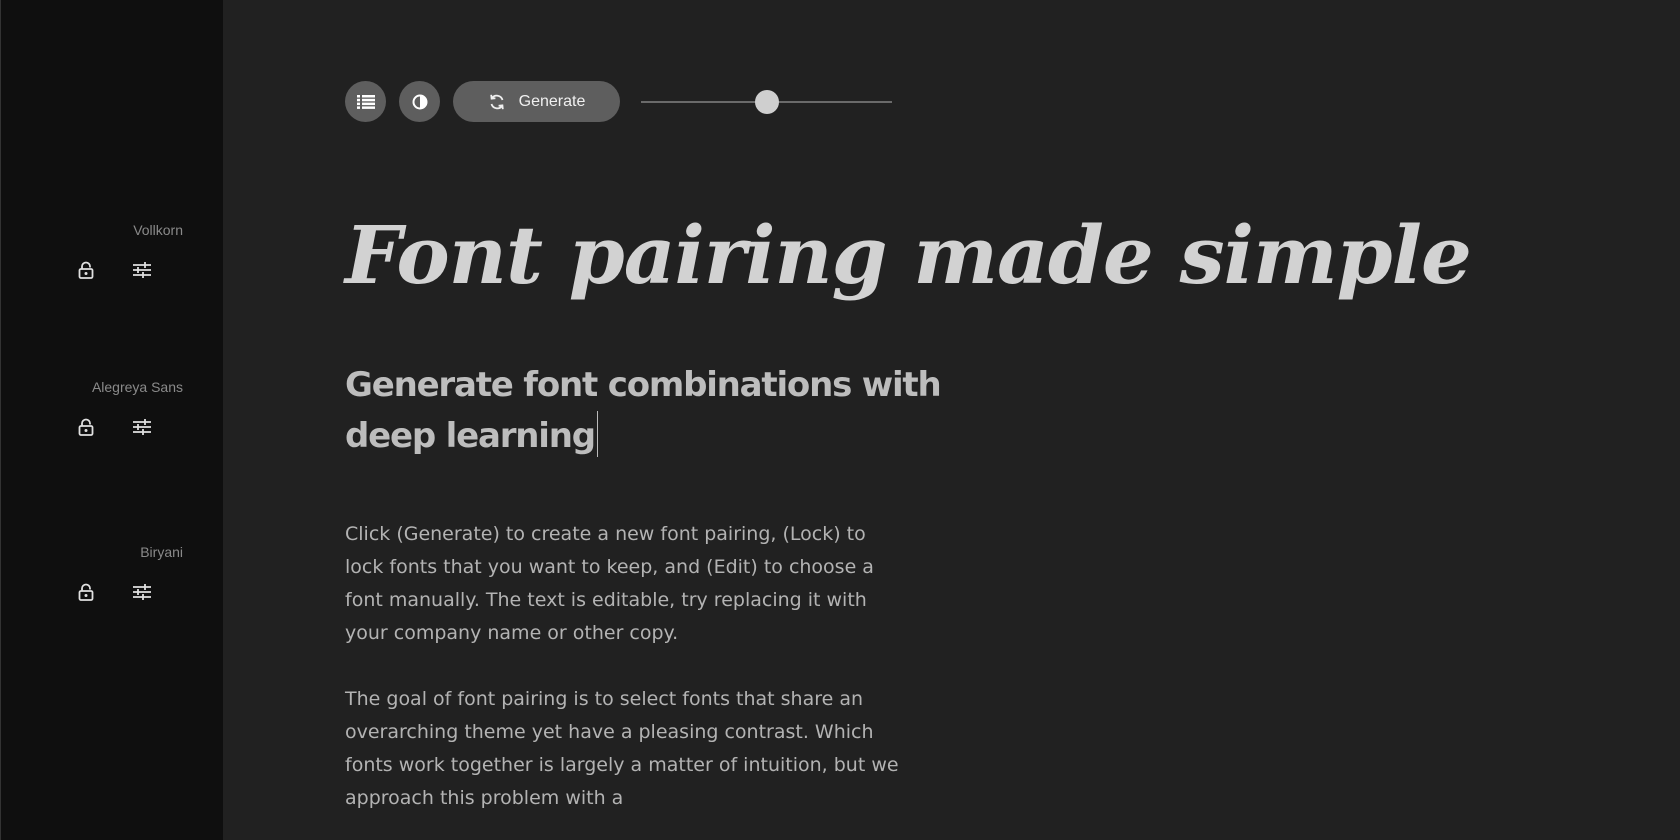 The width and height of the screenshot is (1680, 840). I want to click on font-name-label: Biryani, so click(103, 552).